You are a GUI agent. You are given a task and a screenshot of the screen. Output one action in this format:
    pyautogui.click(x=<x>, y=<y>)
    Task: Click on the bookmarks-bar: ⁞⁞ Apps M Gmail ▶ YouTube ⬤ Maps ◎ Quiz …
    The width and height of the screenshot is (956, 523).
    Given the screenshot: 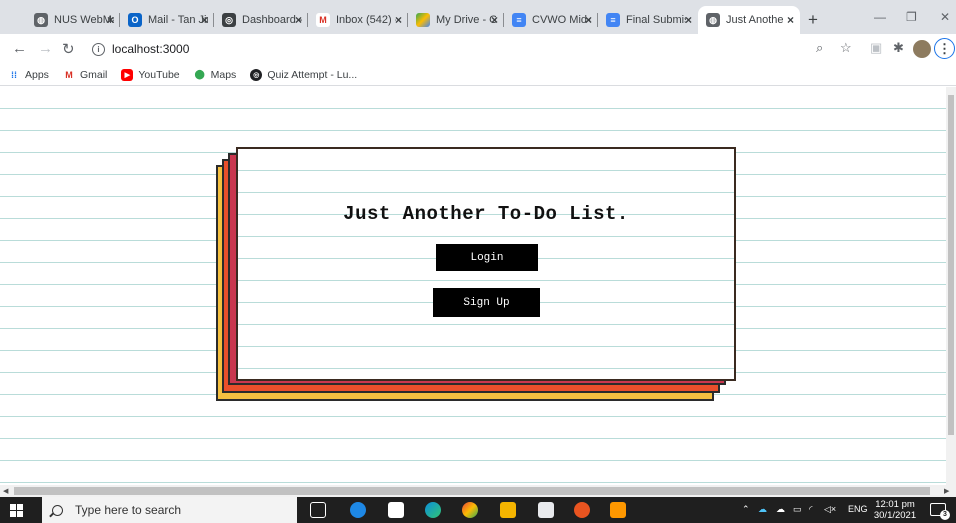 What is the action you would take?
    pyautogui.click(x=478, y=75)
    